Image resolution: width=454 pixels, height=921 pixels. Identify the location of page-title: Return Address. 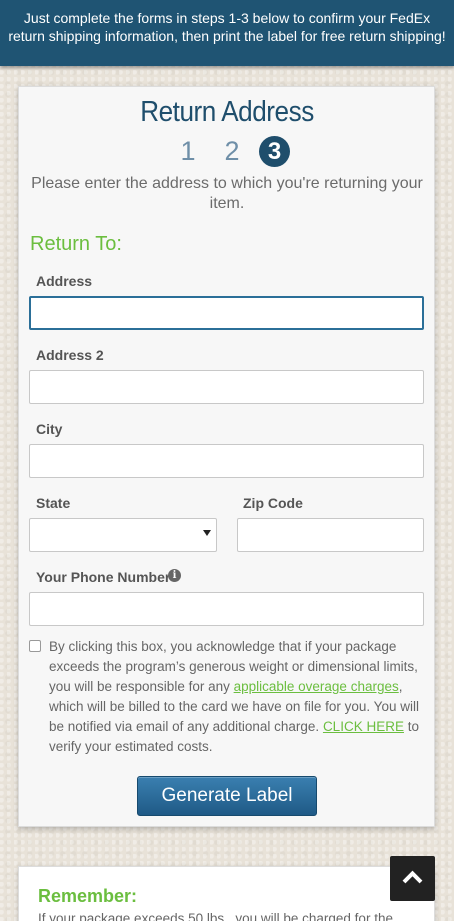
(227, 112).